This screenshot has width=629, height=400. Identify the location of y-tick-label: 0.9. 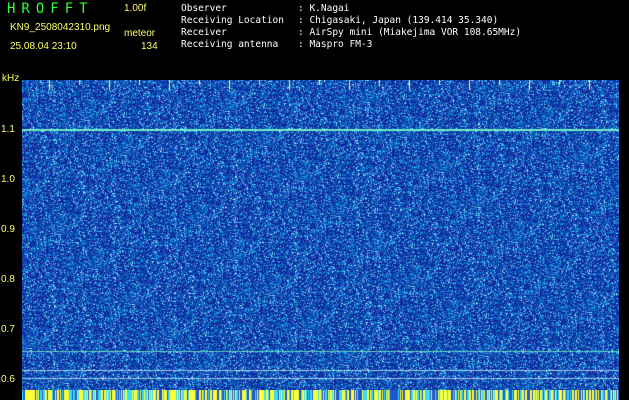
(8, 229).